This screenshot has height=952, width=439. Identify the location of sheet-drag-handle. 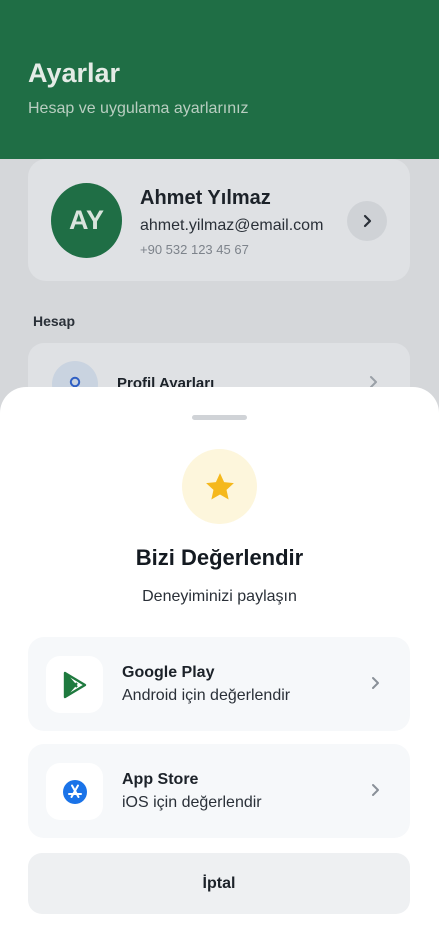
(219, 417).